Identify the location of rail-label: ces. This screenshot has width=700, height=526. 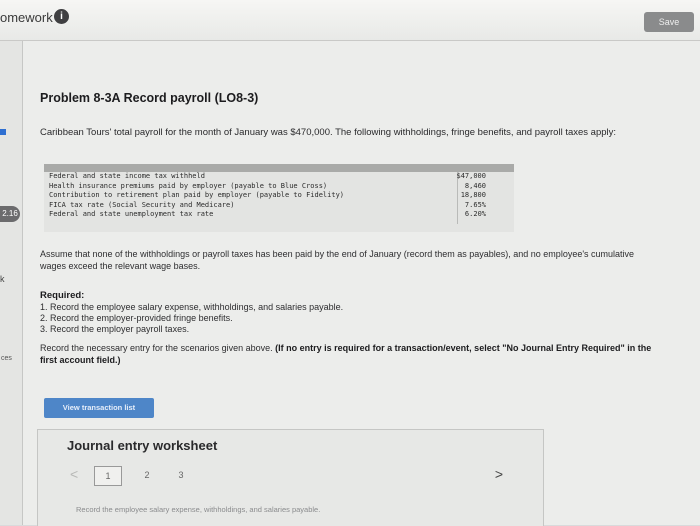
(6, 358).